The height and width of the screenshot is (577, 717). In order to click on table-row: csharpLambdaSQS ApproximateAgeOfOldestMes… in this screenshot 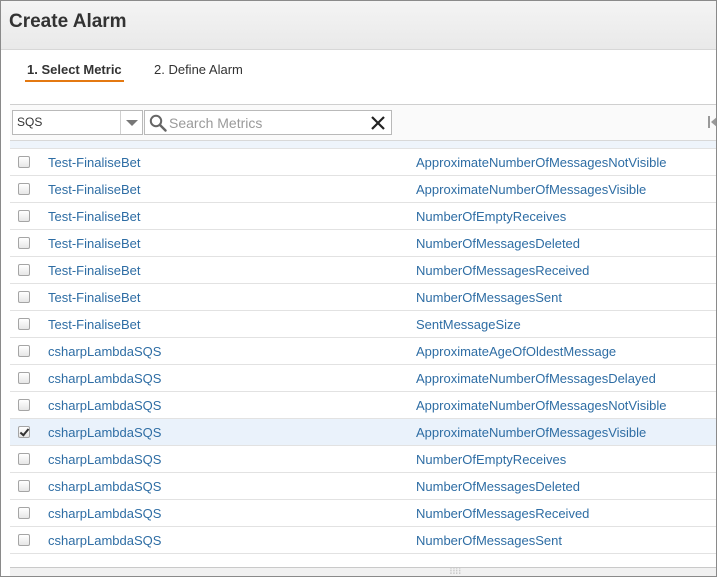, I will do `click(363, 351)`.